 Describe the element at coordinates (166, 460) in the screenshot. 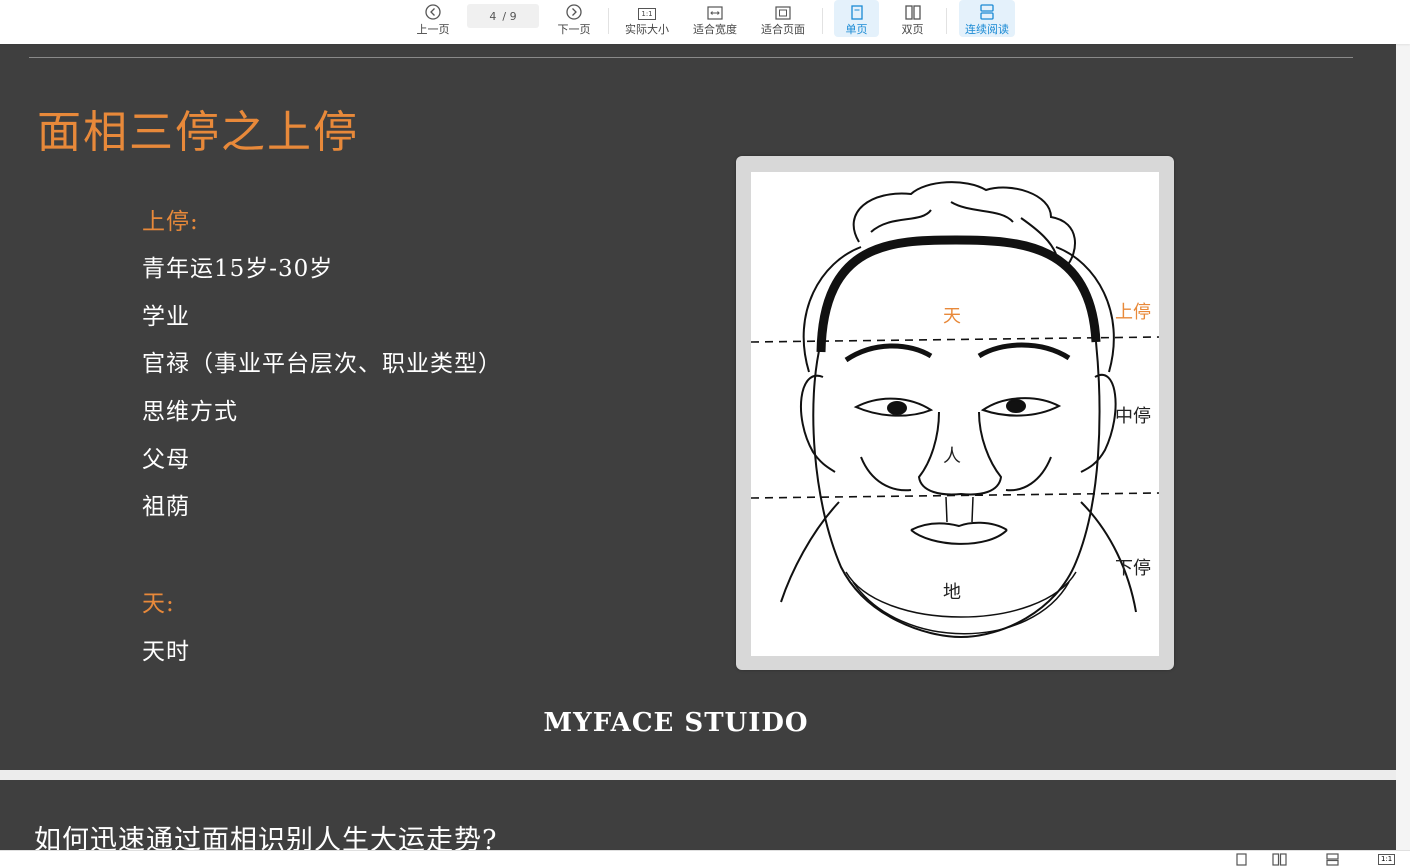

I see `list-item: 父母` at that location.